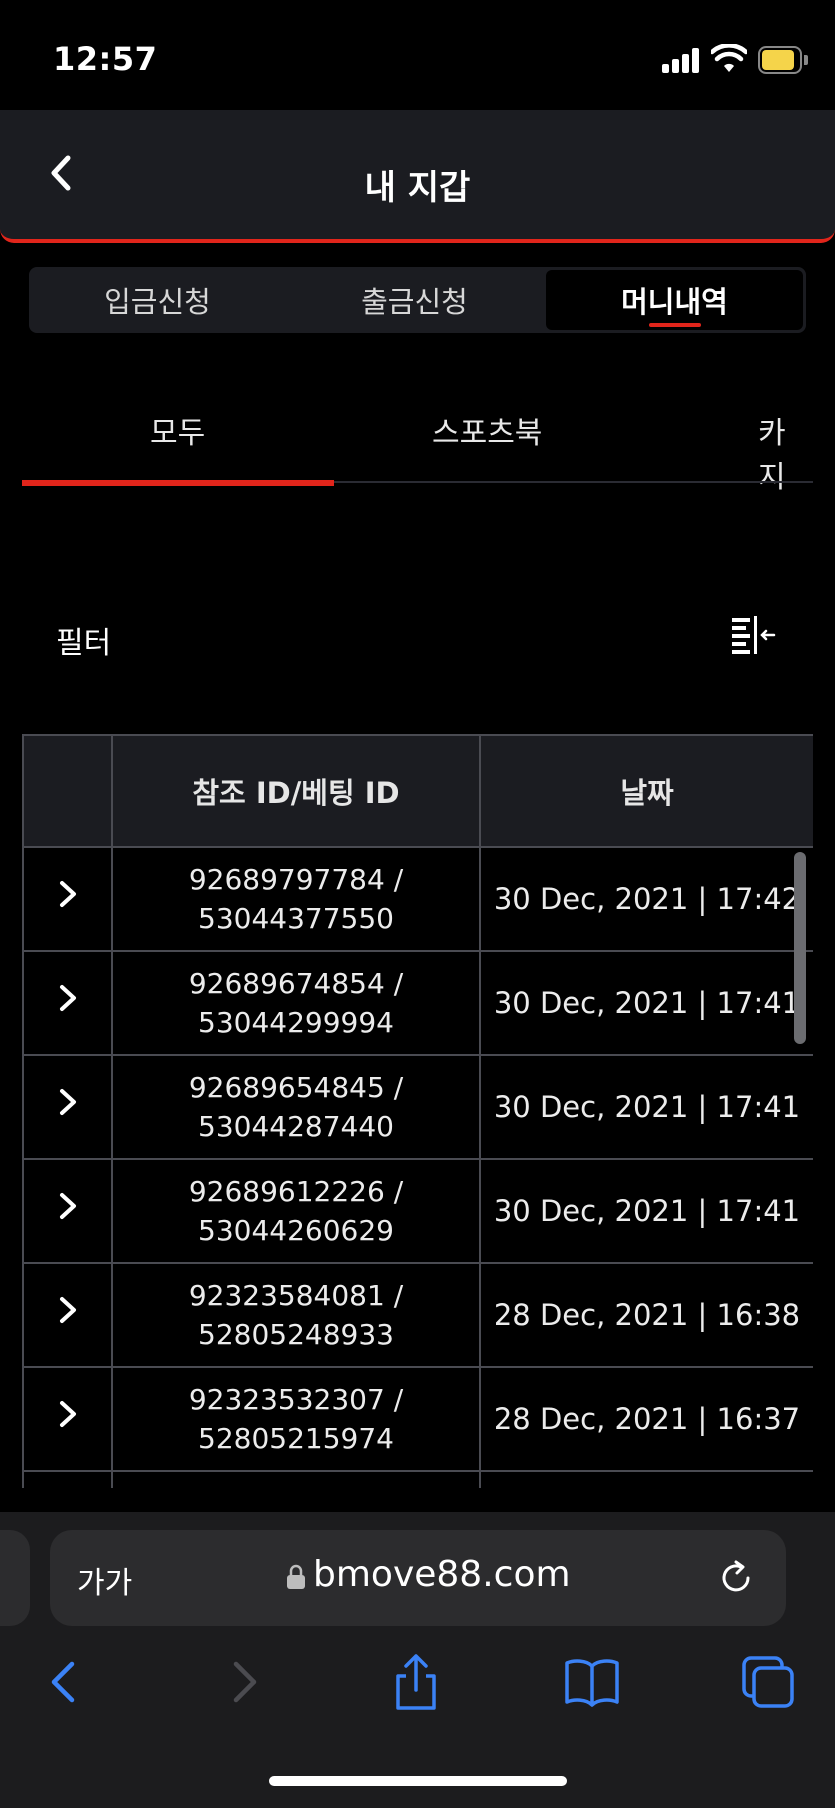 This screenshot has width=835, height=1808. What do you see at coordinates (296, 879) in the screenshot?
I see `ref-id: 92689797784 /` at bounding box center [296, 879].